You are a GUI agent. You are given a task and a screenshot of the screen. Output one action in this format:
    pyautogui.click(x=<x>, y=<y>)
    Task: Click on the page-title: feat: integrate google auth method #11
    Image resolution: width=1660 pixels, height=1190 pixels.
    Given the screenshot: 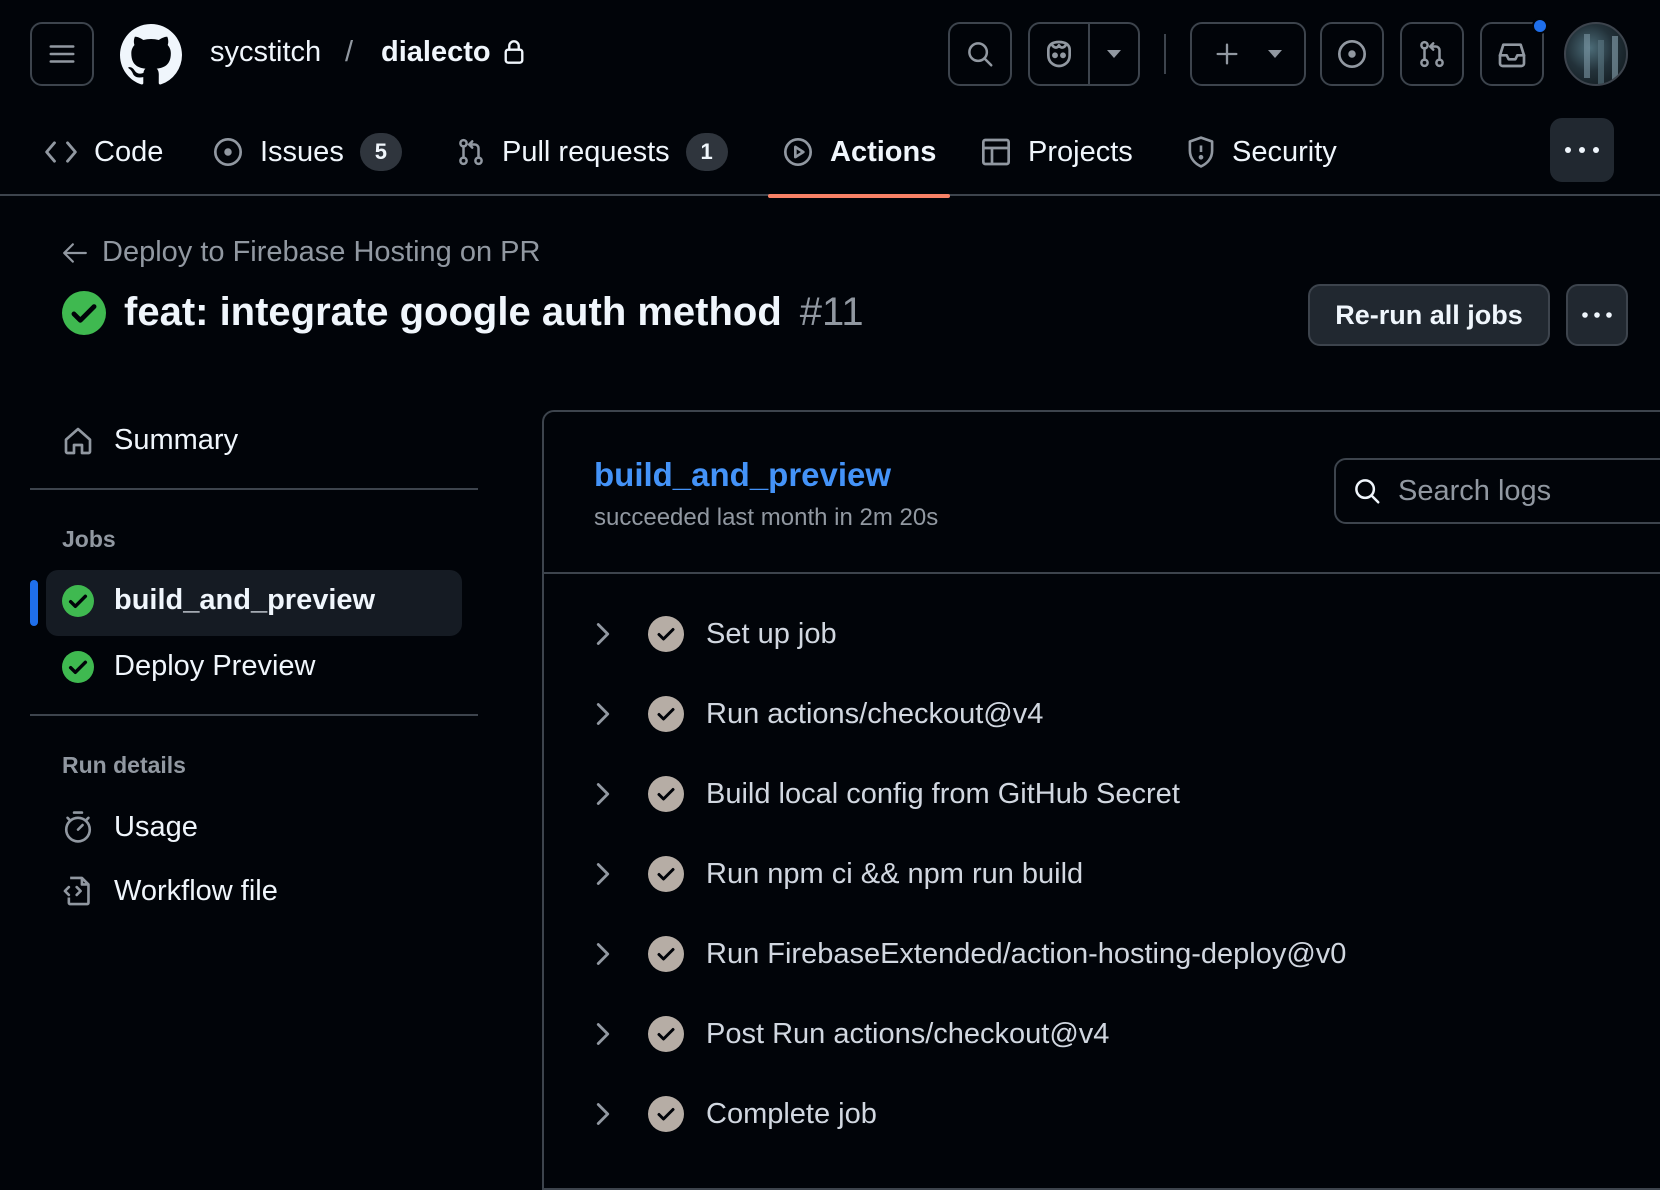 What is the action you would take?
    pyautogui.click(x=463, y=312)
    